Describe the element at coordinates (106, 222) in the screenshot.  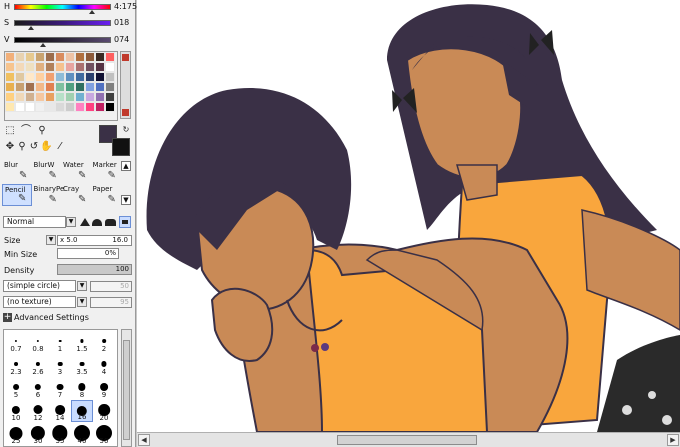
I see `brush-shape-selector` at that location.